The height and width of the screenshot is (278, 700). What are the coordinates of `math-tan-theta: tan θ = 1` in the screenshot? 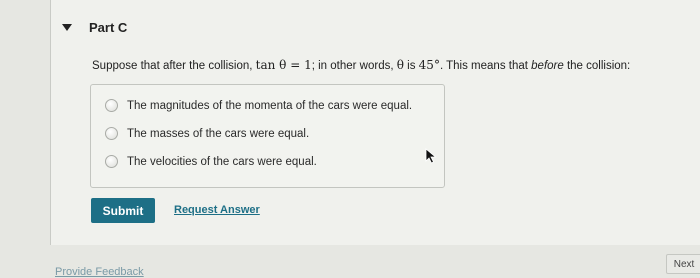 It's located at (283, 65).